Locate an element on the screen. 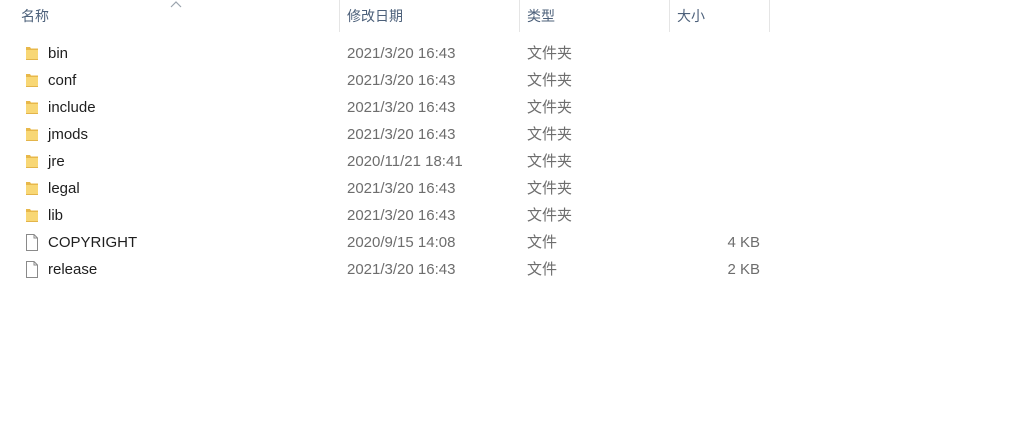  file-name: bin is located at coordinates (58, 53).